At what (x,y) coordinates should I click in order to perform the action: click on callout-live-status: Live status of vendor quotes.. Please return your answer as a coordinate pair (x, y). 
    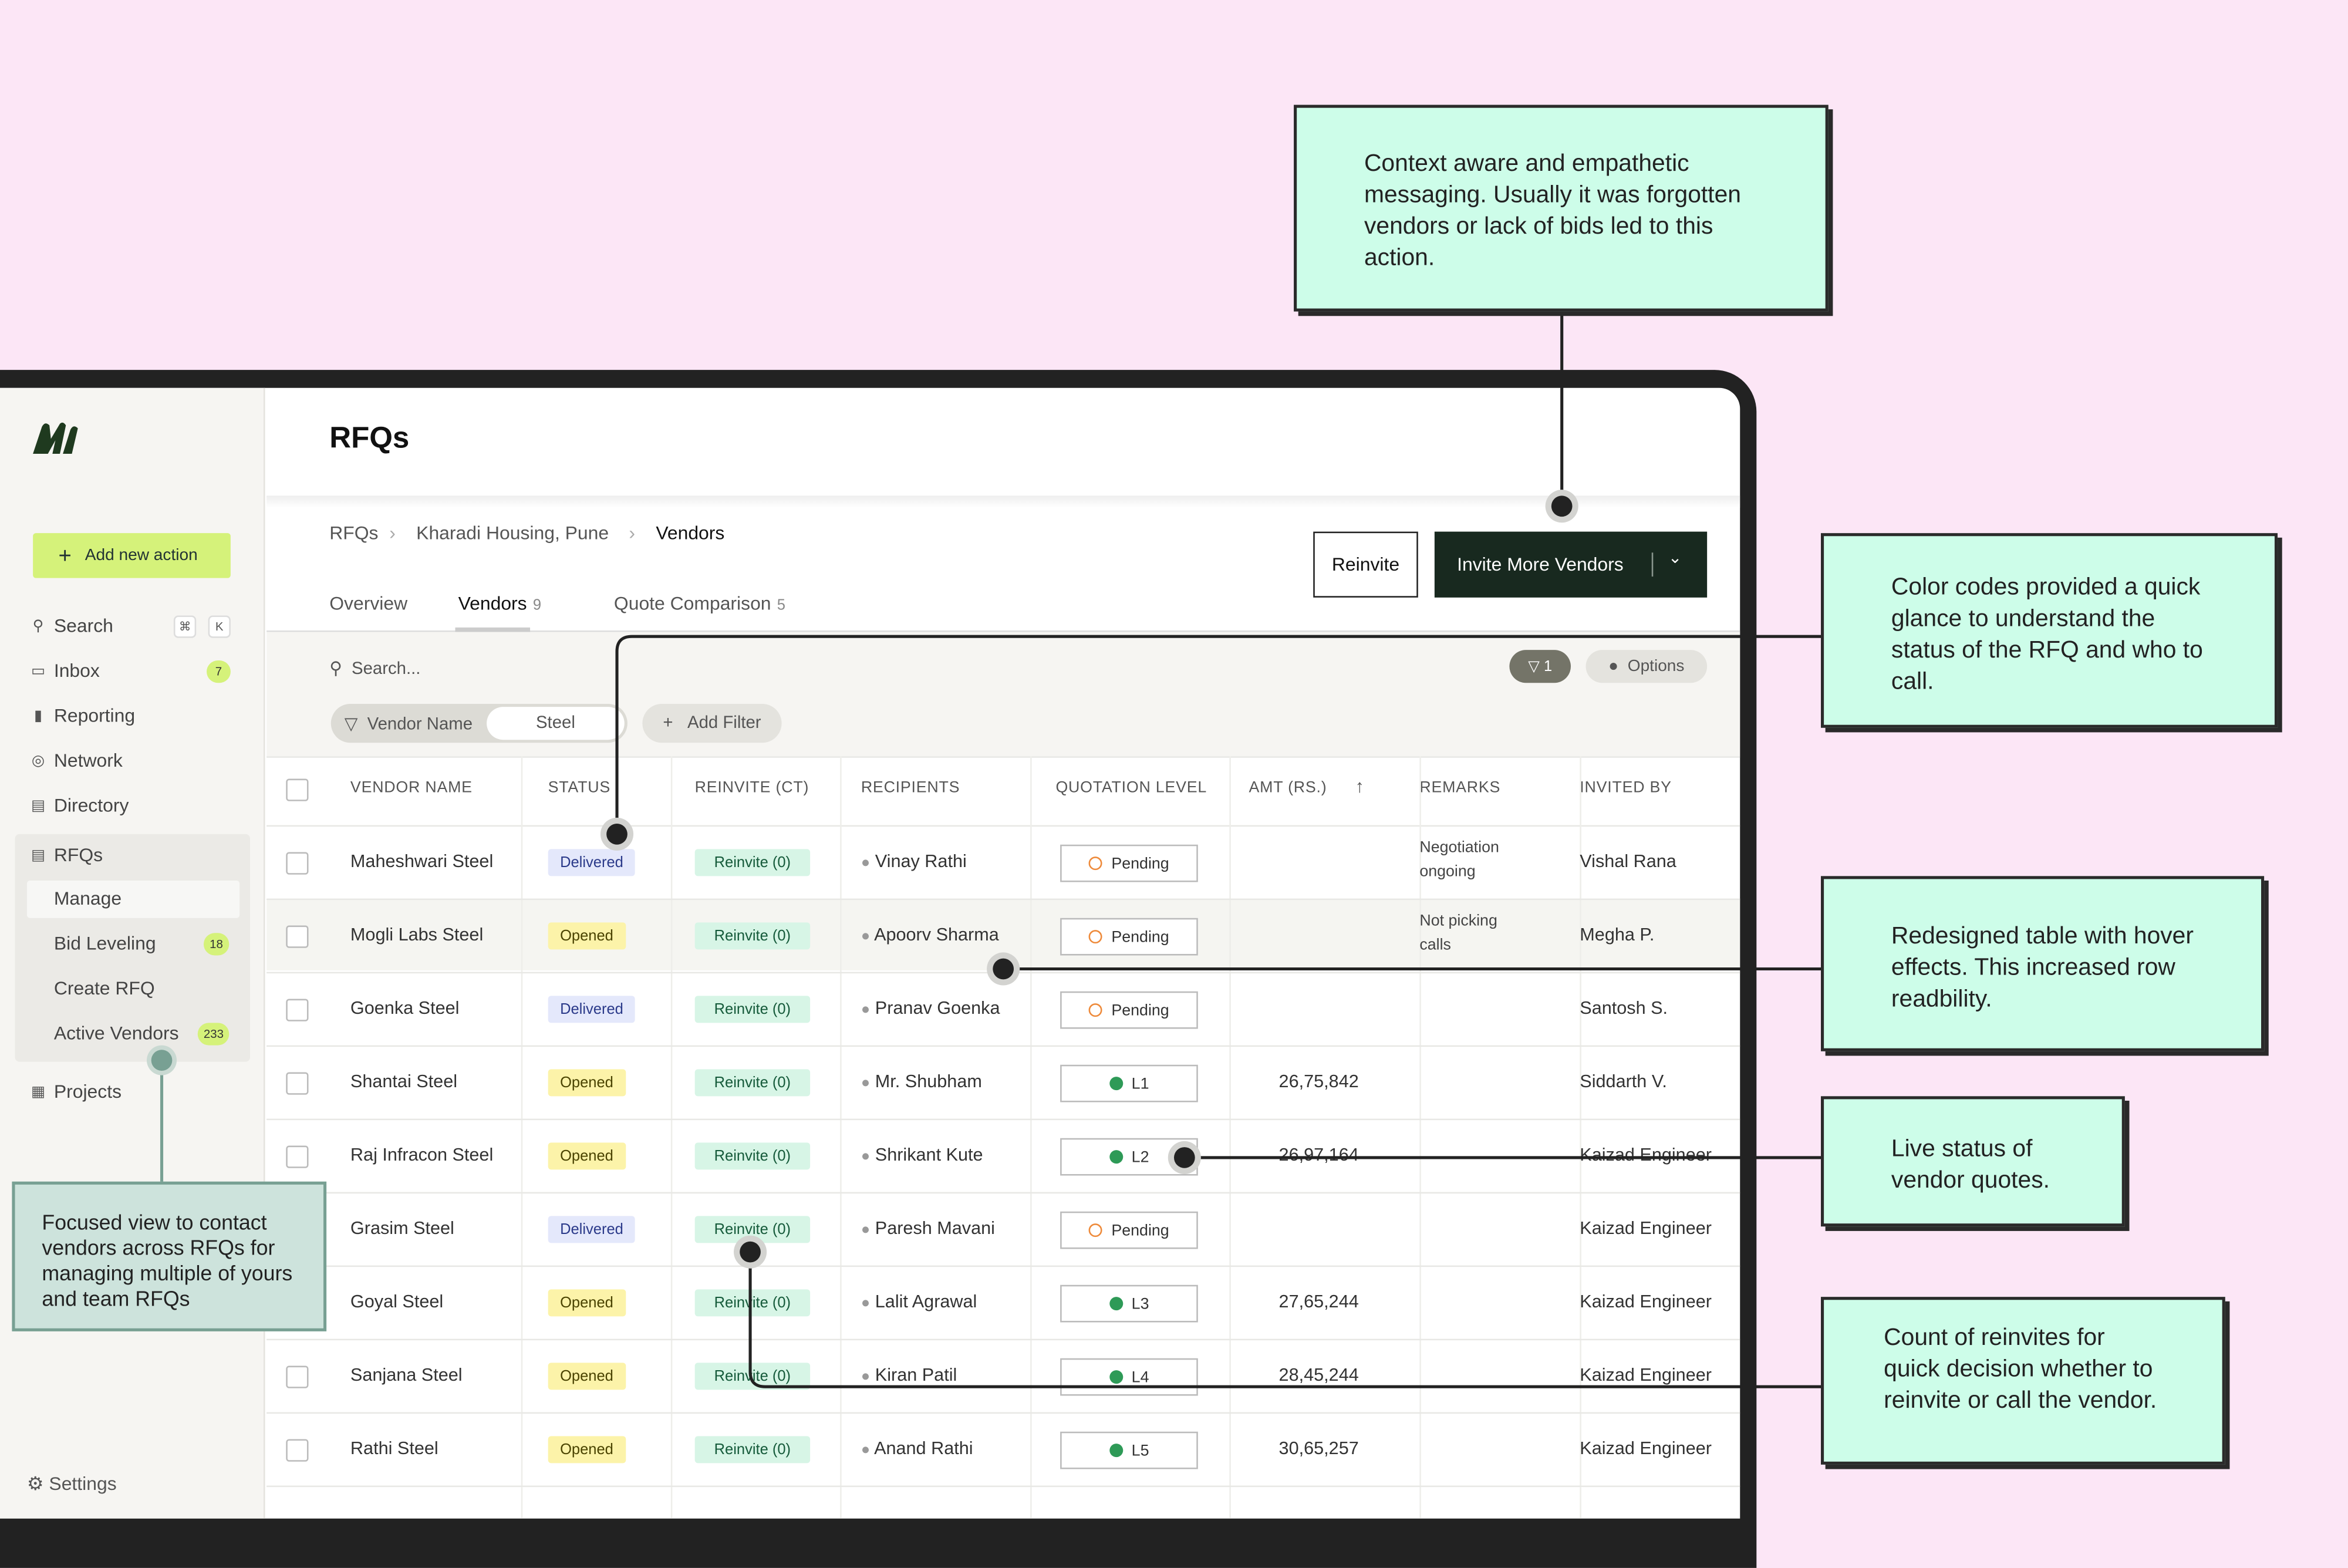
    Looking at the image, I should click on (1973, 1161).